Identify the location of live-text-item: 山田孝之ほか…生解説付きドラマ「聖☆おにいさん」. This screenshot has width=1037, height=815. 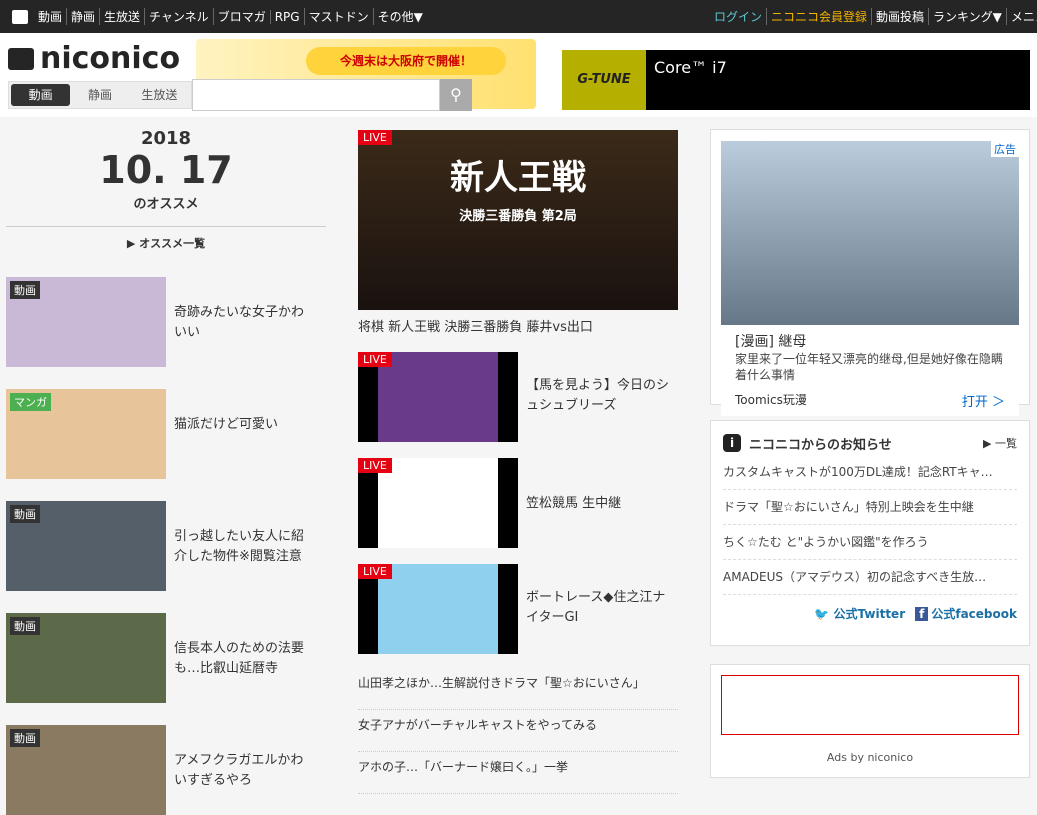
(518, 689).